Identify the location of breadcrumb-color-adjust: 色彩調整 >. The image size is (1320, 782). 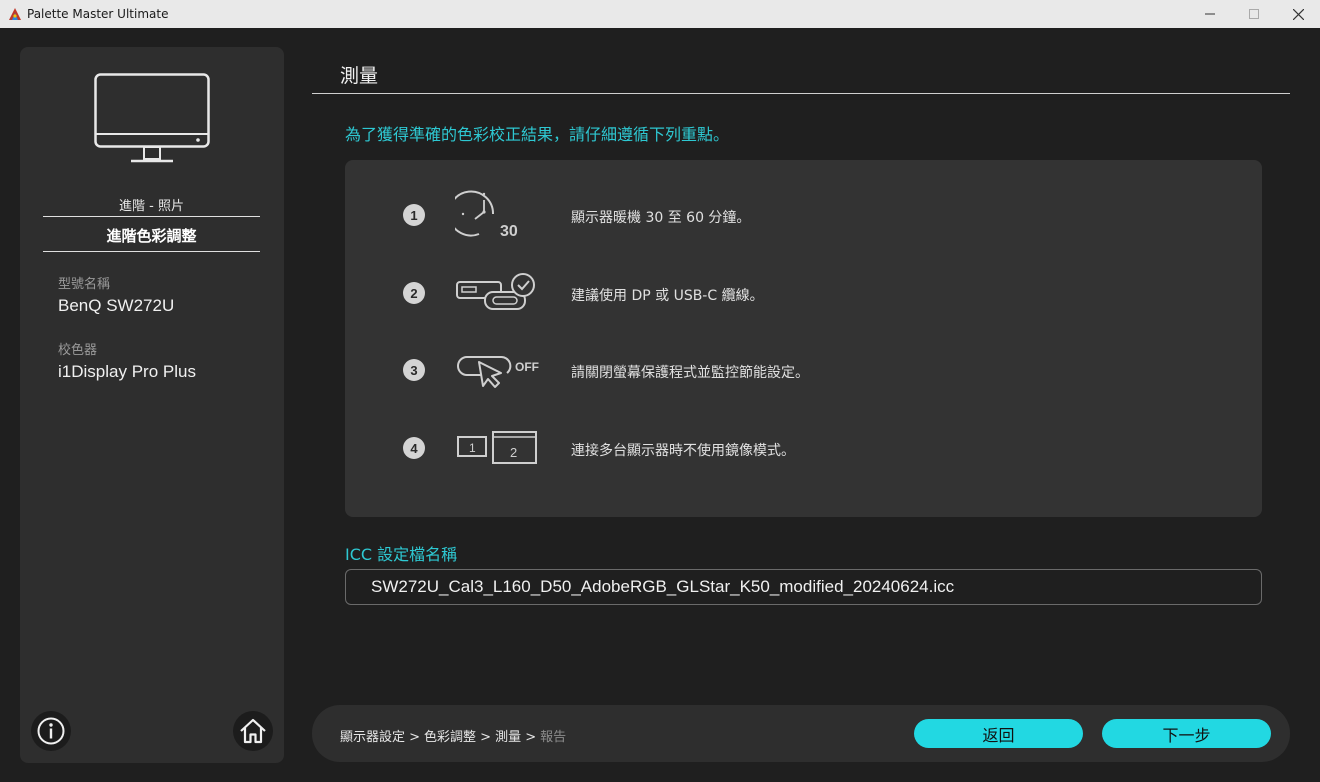
(458, 737).